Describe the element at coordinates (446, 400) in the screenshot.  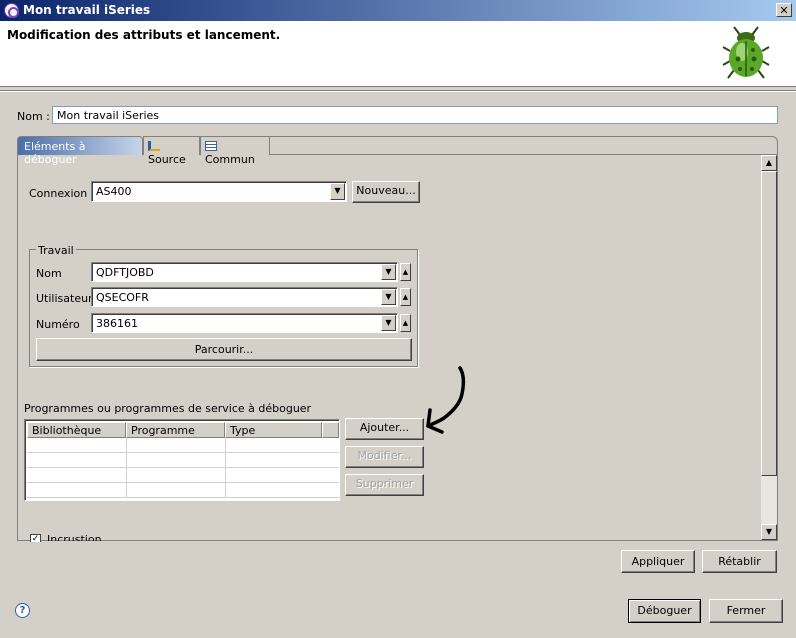
I see `annotation-arrow-icon` at that location.